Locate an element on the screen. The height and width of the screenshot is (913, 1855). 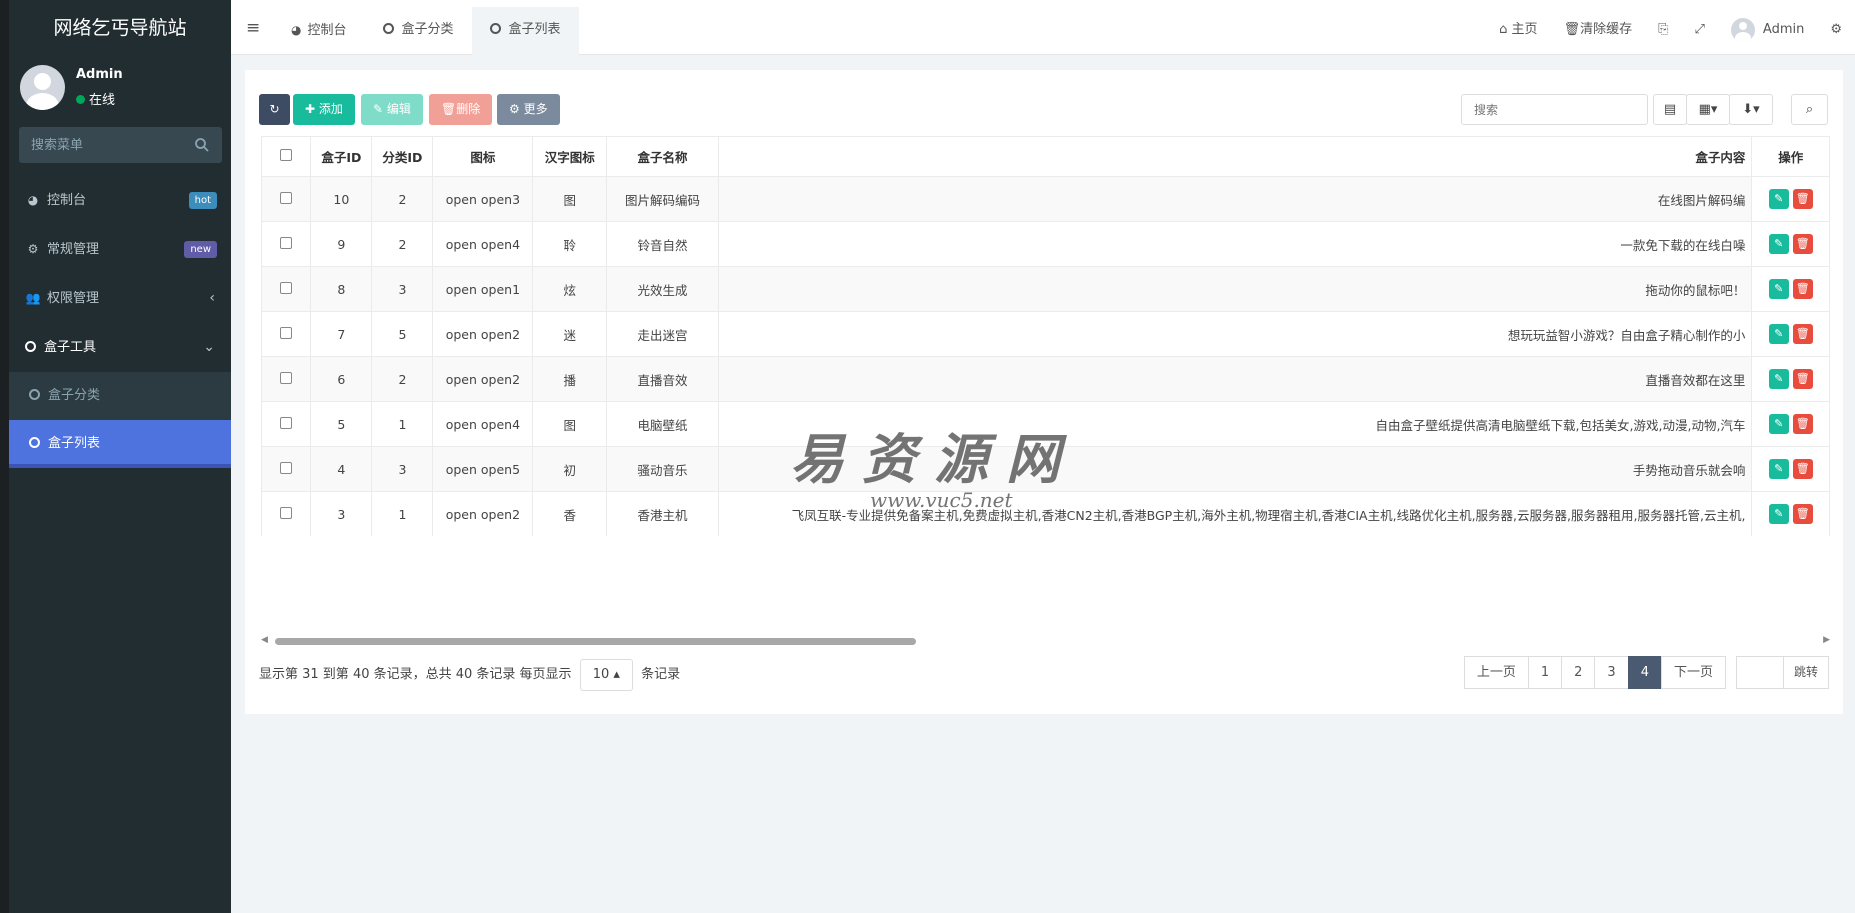
box-tools-submenu: 盒子分类 盒子列表 is located at coordinates (120, 420).